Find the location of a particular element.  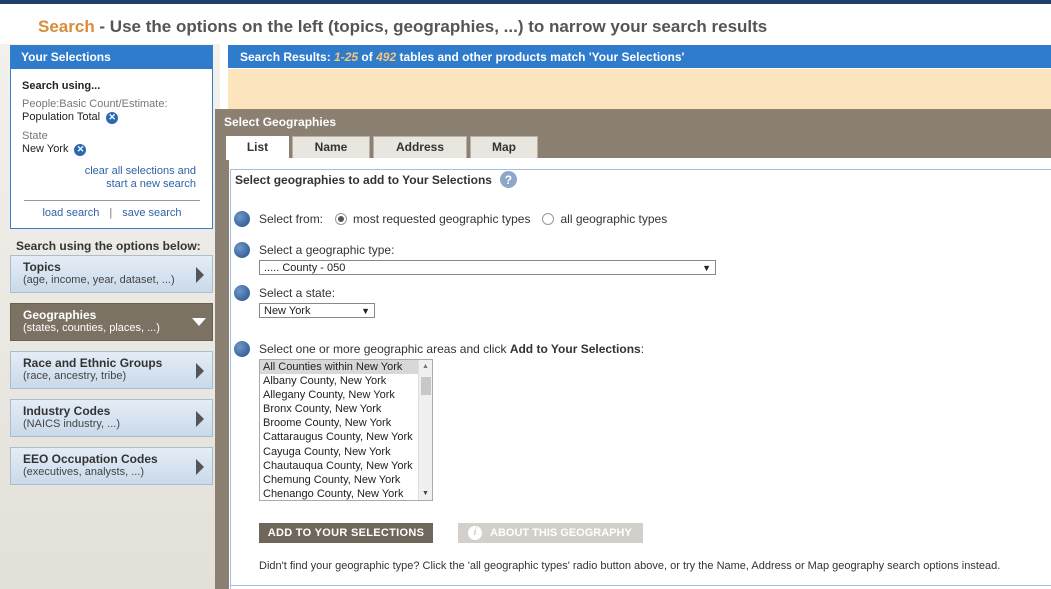

add-to-selections-button: ADD TO YOUR SELECTIONS is located at coordinates (346, 533).